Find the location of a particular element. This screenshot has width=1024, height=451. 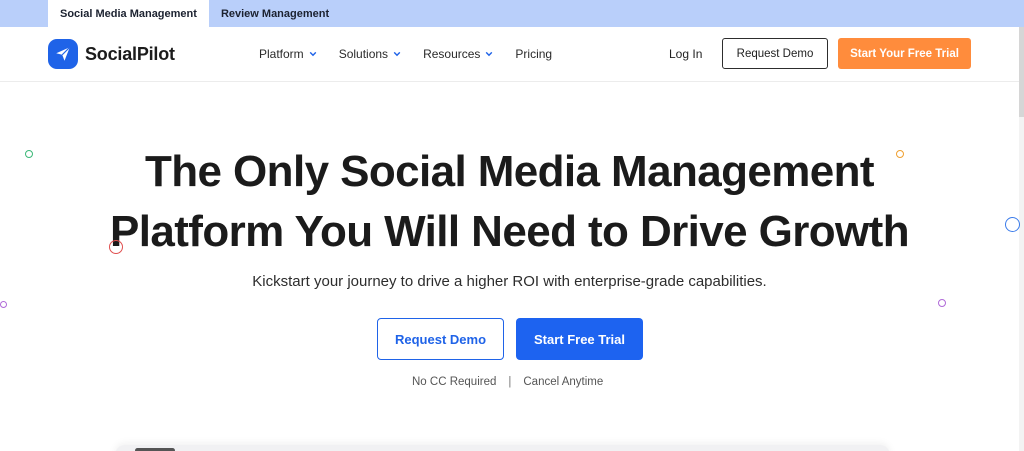

request-demo-nav-button: Request Demo is located at coordinates (775, 53).